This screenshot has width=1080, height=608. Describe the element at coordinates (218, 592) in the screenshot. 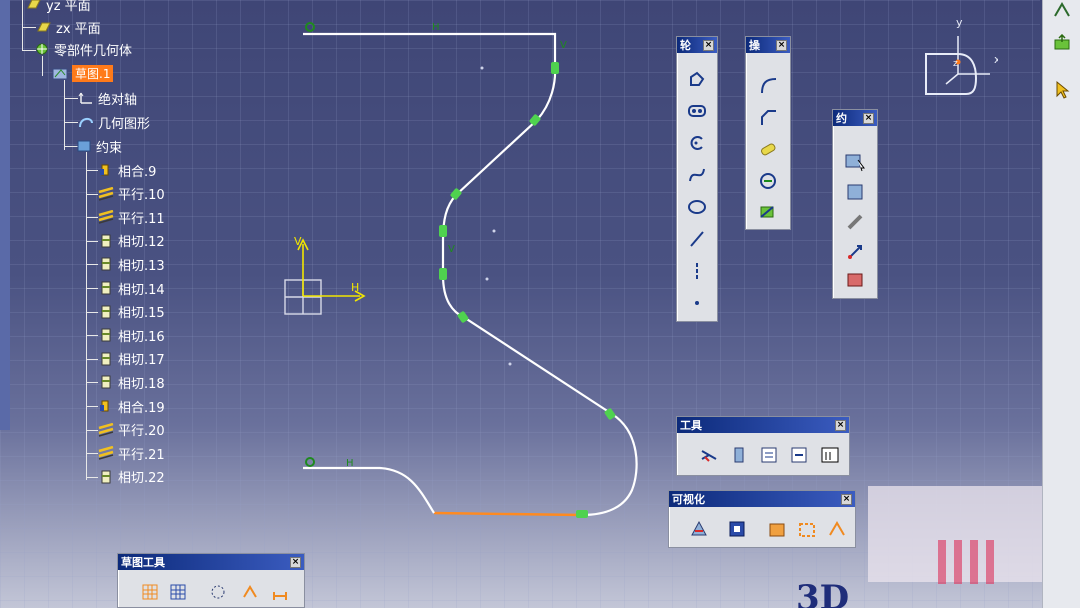

I see `construction-element-icon` at that location.